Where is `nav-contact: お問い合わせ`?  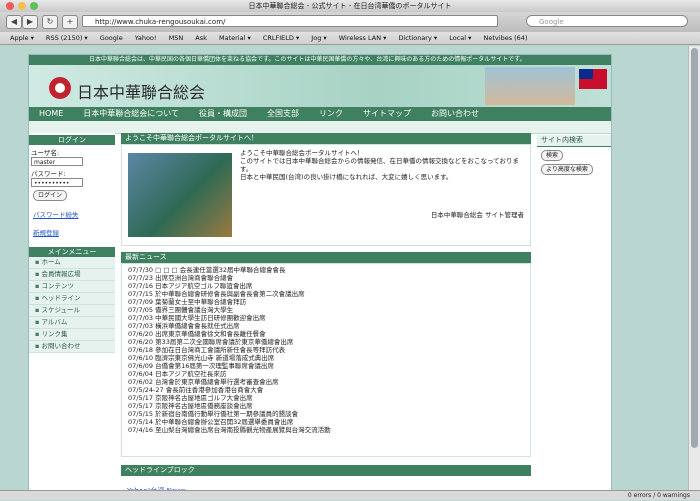 nav-contact: お問い合わせ is located at coordinates (455, 114).